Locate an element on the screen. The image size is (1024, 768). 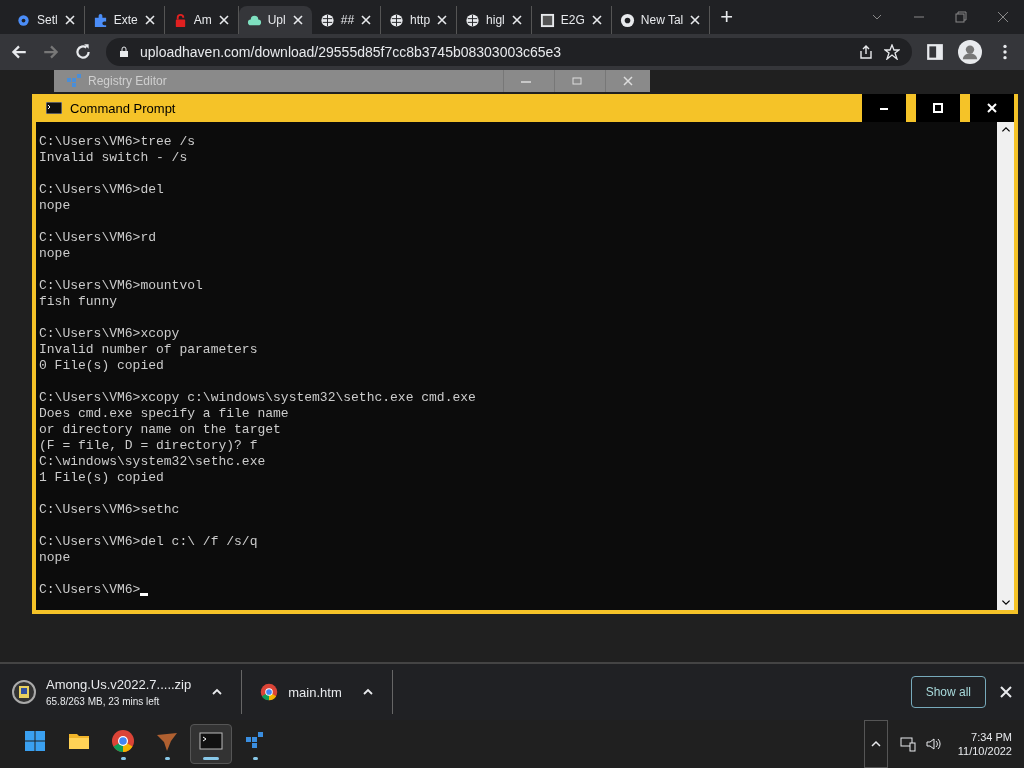
maximize-button is located at coordinates (938, 108).